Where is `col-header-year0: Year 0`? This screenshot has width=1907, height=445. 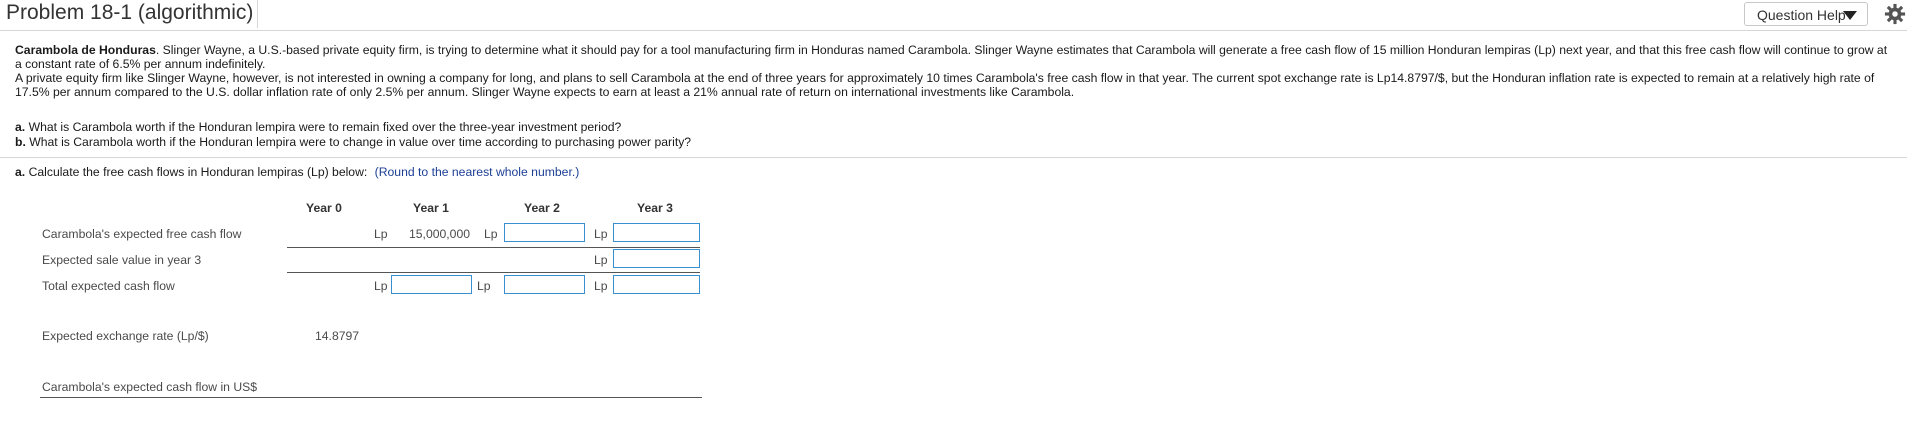
col-header-year0: Year 0 is located at coordinates (324, 208).